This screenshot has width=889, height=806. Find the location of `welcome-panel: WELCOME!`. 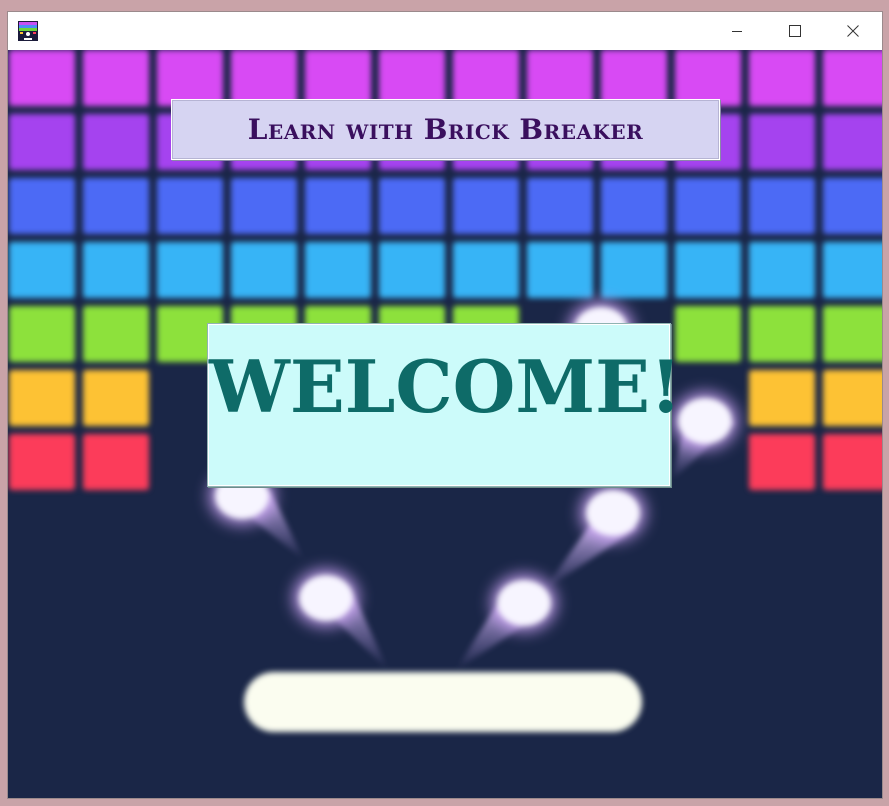

welcome-panel: WELCOME! is located at coordinates (445, 405).